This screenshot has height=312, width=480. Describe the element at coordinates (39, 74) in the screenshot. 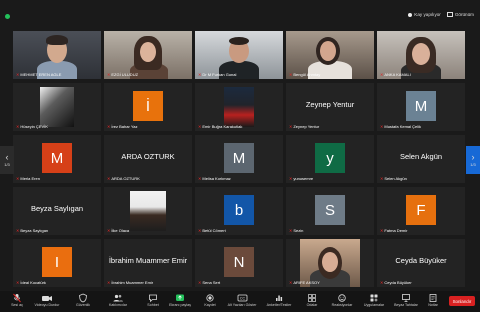

I see `participant-name: ✕MEHMET EREN AGLE` at that location.